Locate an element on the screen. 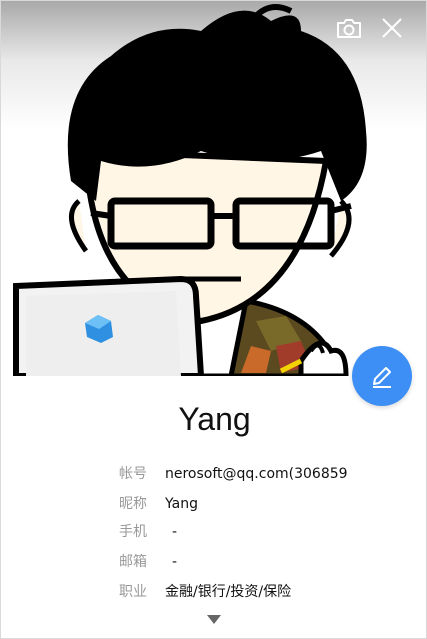  phone-row: 手机 - is located at coordinates (213, 532).